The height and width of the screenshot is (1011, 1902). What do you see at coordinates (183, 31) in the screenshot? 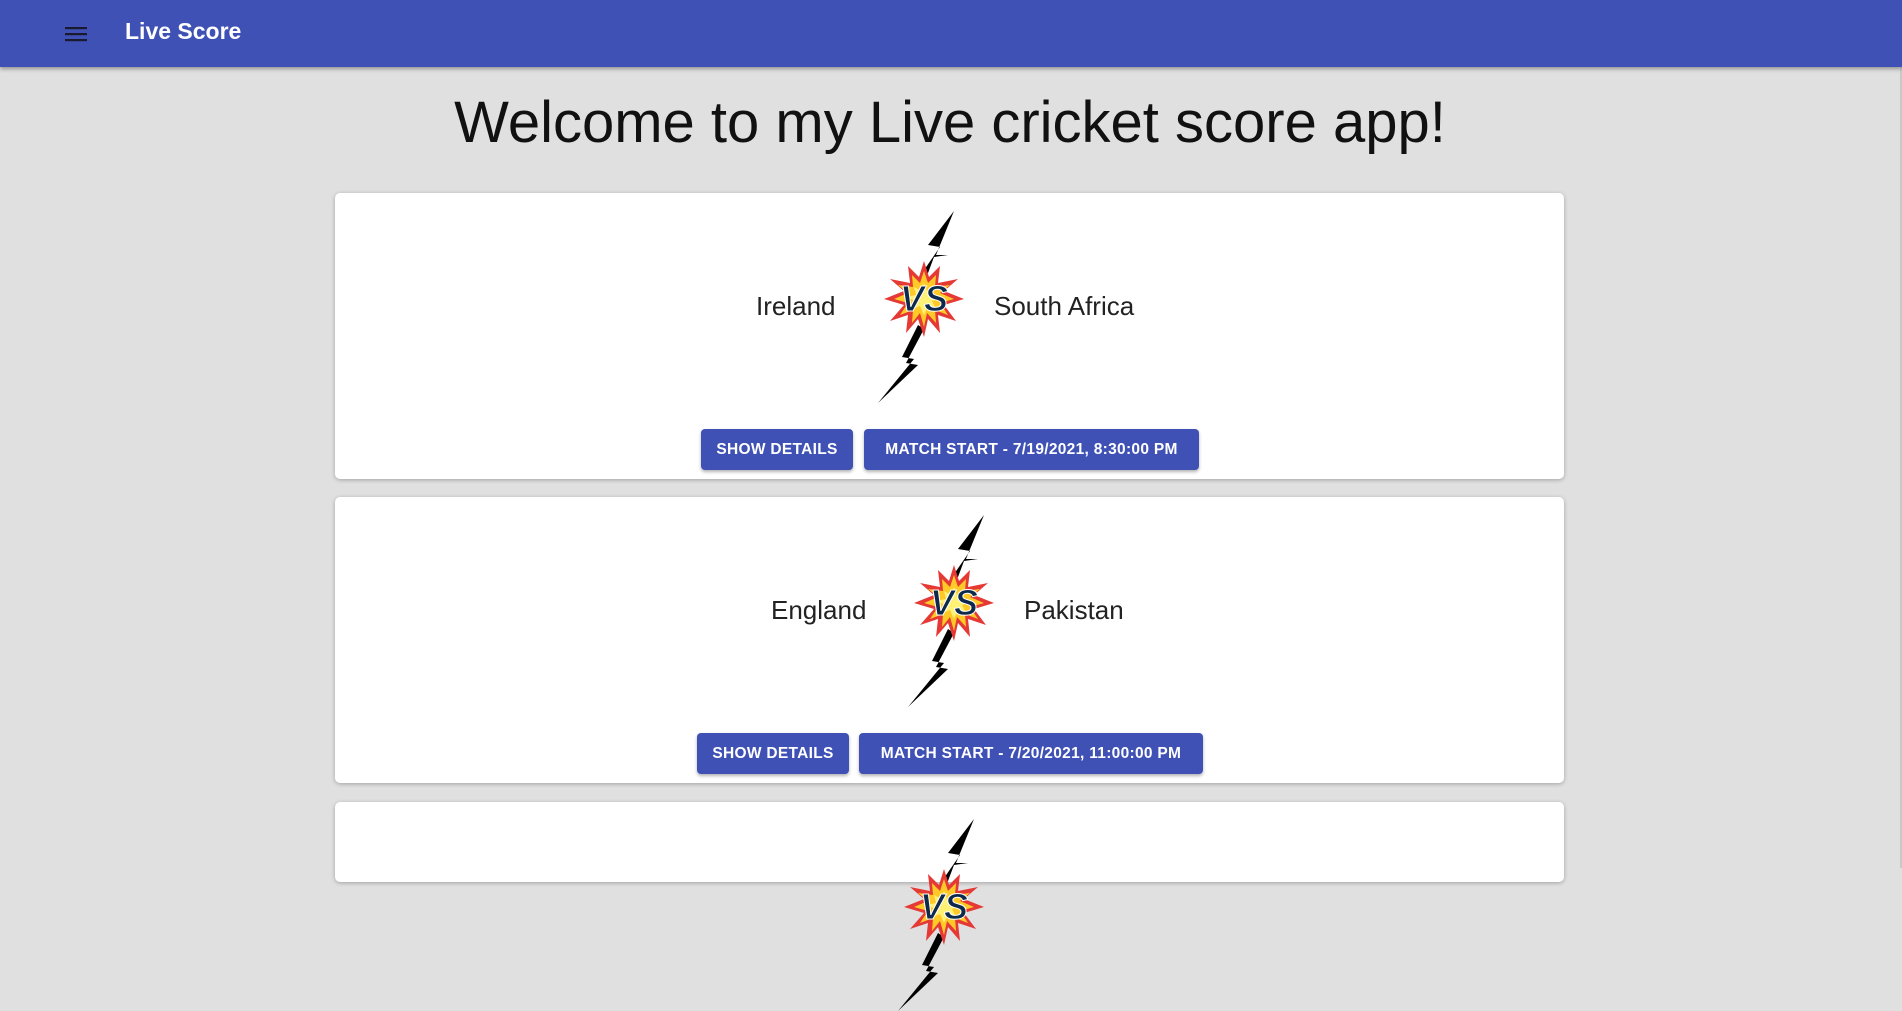
I see `app-title: Live Score` at bounding box center [183, 31].